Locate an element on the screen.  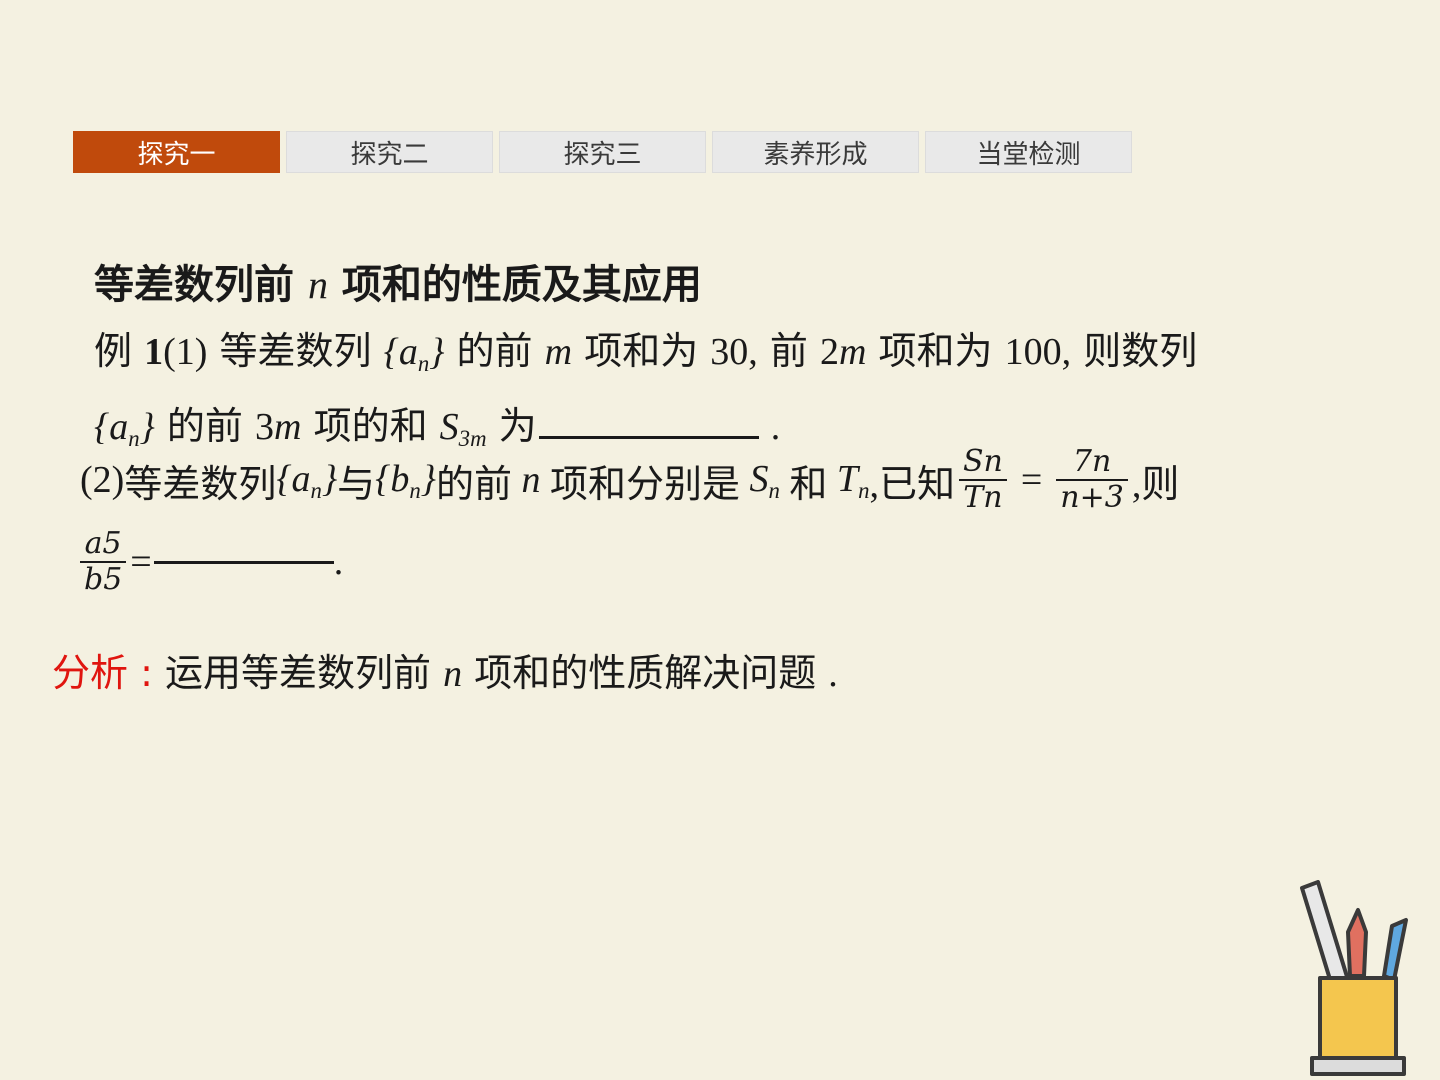
analysis-label: 分析 : is located at coordinates (102, 673).